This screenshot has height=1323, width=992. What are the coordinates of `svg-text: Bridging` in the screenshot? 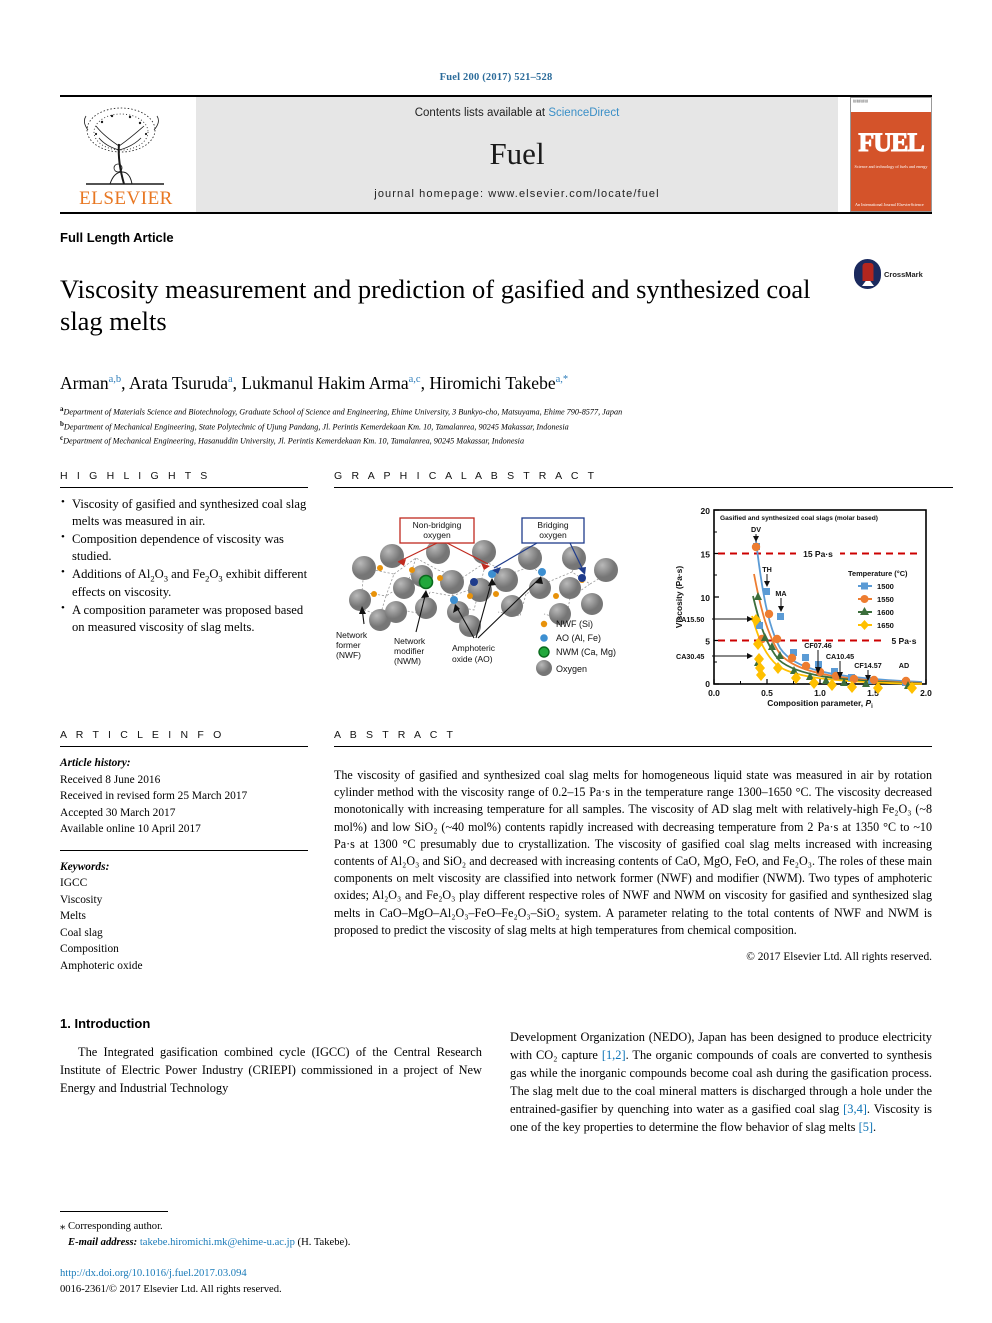 It's located at (552, 525).